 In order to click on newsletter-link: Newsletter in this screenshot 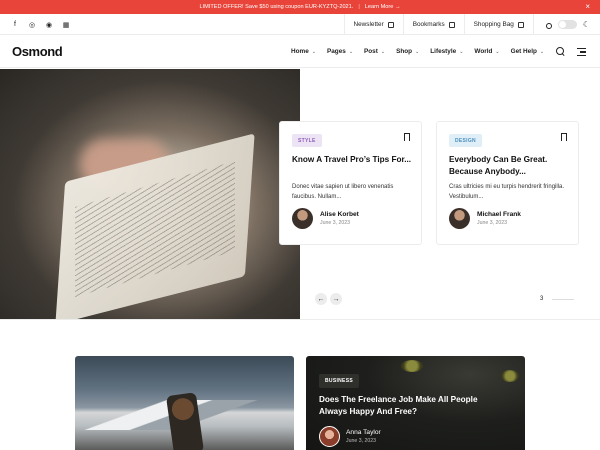, I will do `click(373, 24)`.